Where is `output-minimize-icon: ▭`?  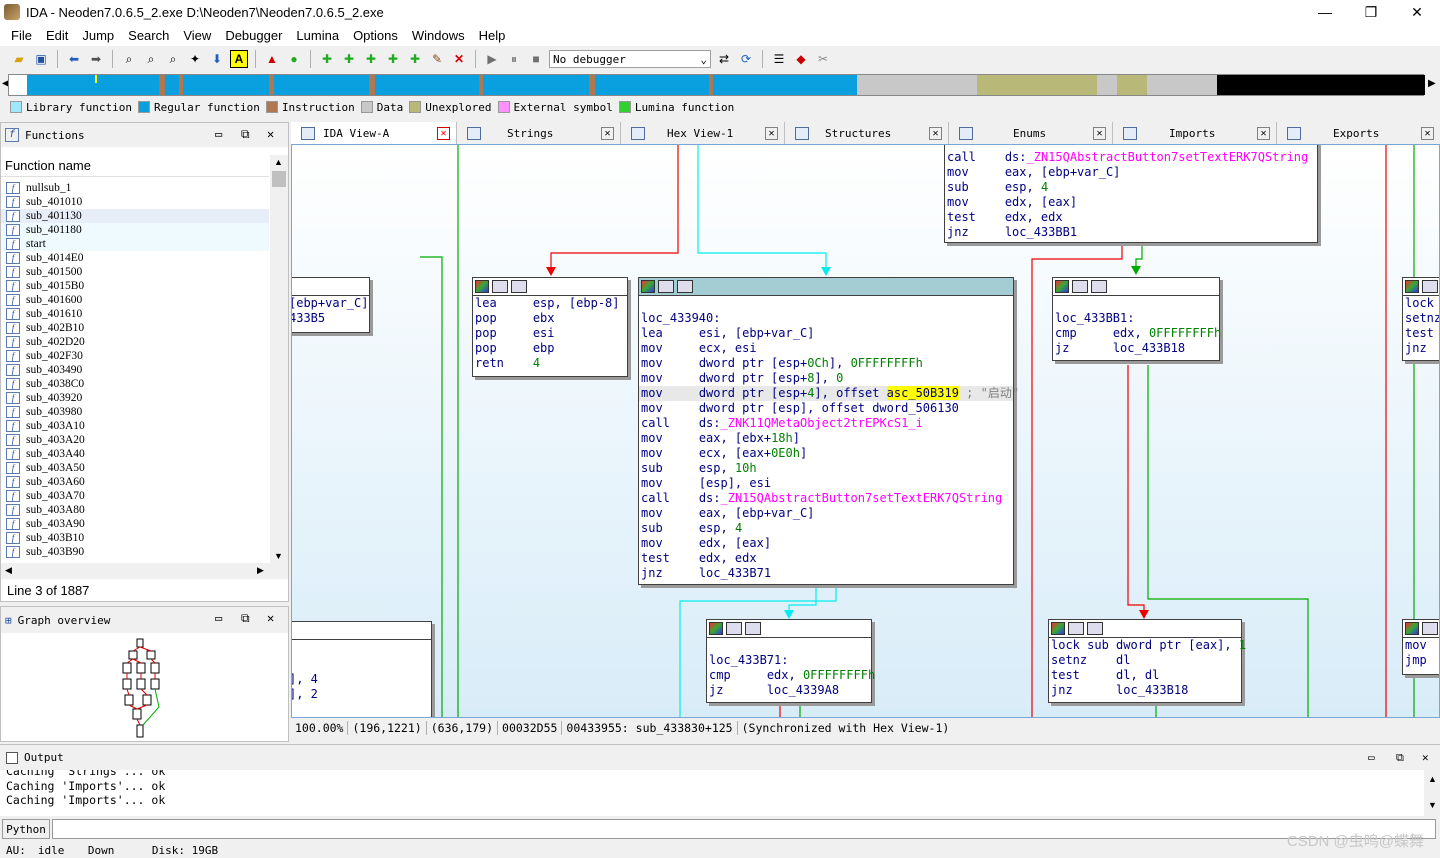
output-minimize-icon: ▭ is located at coordinates (1371, 757).